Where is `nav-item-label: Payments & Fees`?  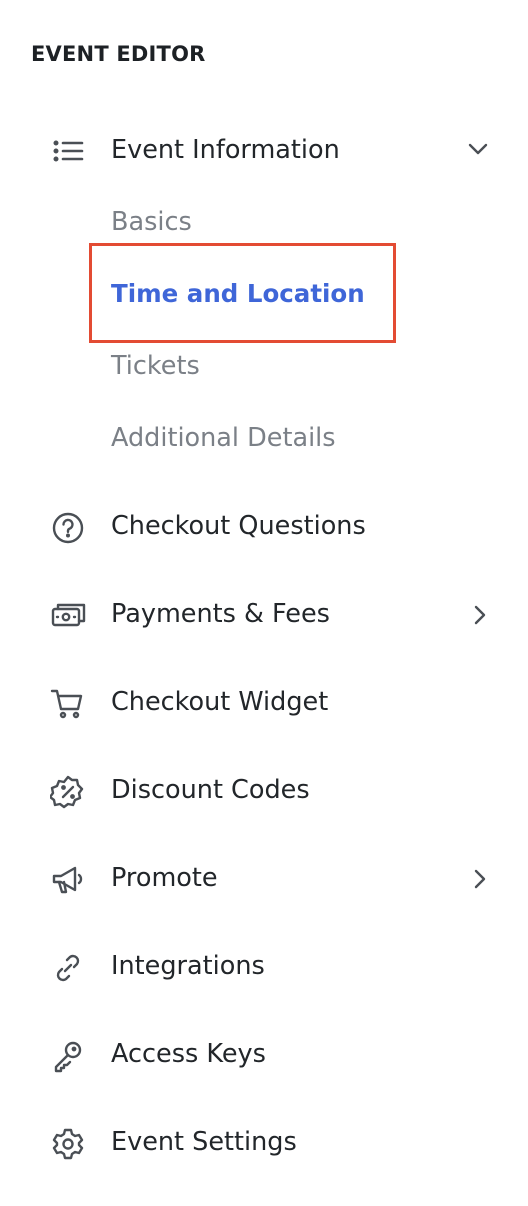
nav-item-label: Payments & Fees is located at coordinates (220, 614).